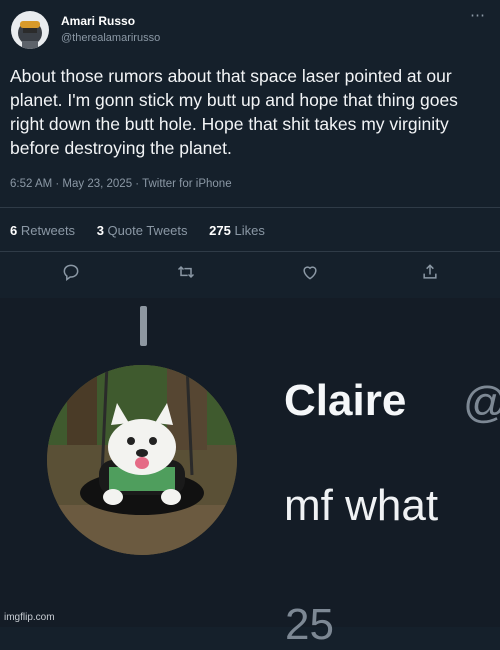 Image resolution: width=500 pixels, height=650 pixels. I want to click on meme-name: Claire, so click(345, 400).